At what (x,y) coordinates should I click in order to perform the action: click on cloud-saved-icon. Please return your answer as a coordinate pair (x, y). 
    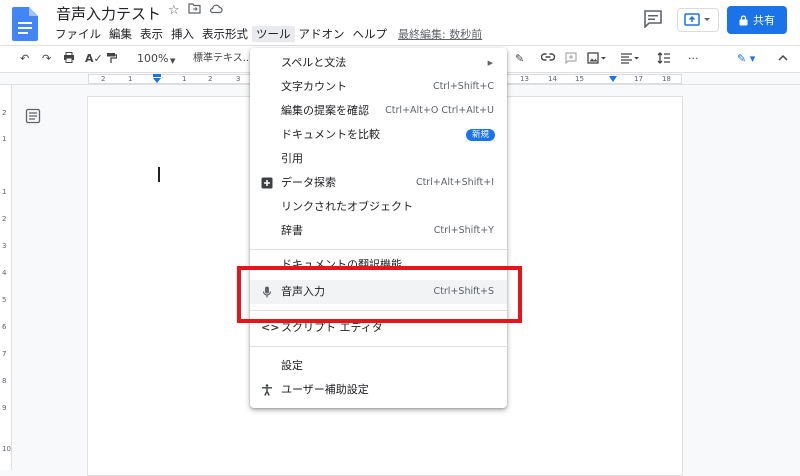
    Looking at the image, I should click on (216, 10).